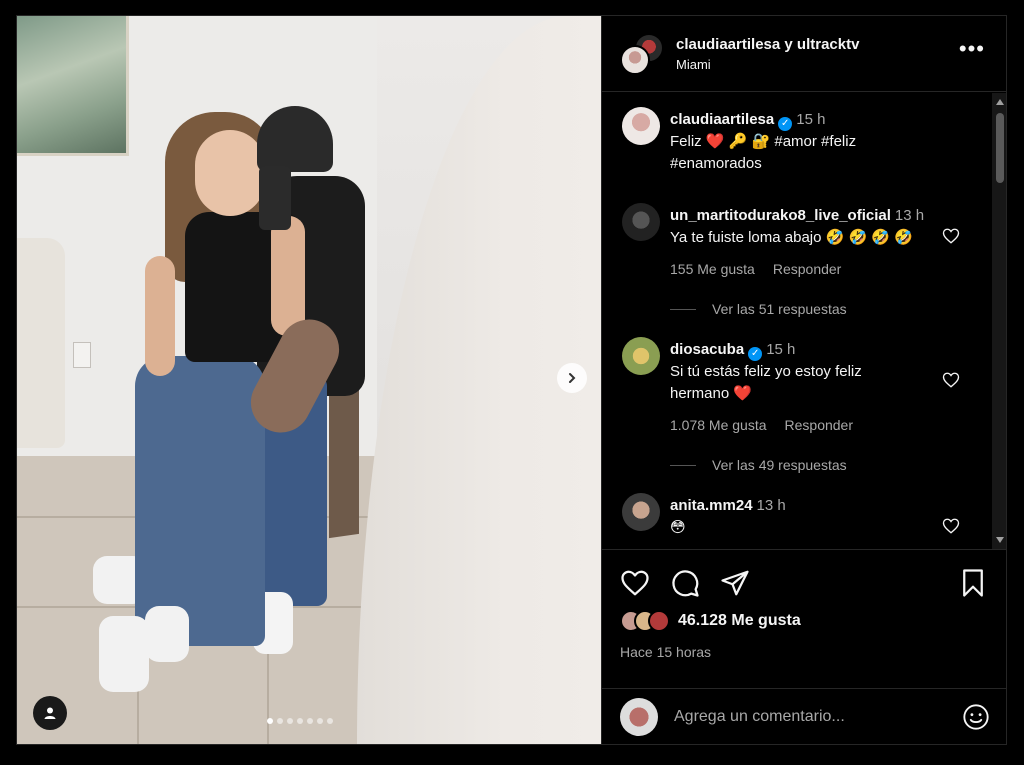  What do you see at coordinates (160, 316) in the screenshot?
I see `woman-arm-left` at bounding box center [160, 316].